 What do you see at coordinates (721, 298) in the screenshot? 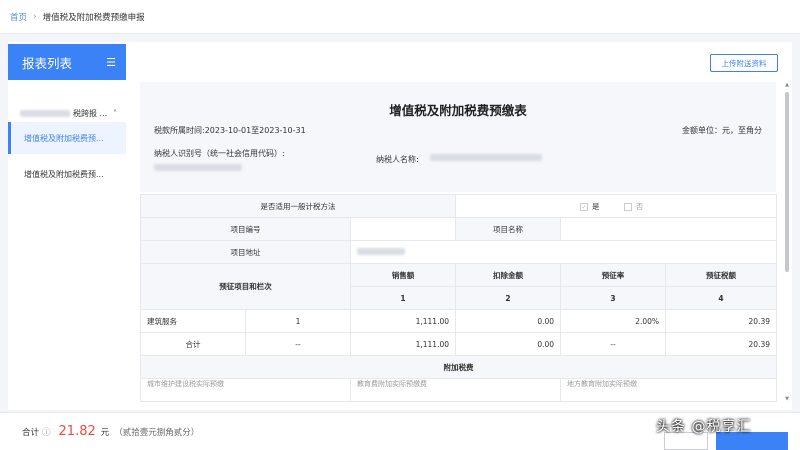
I see `col-num: 4` at bounding box center [721, 298].